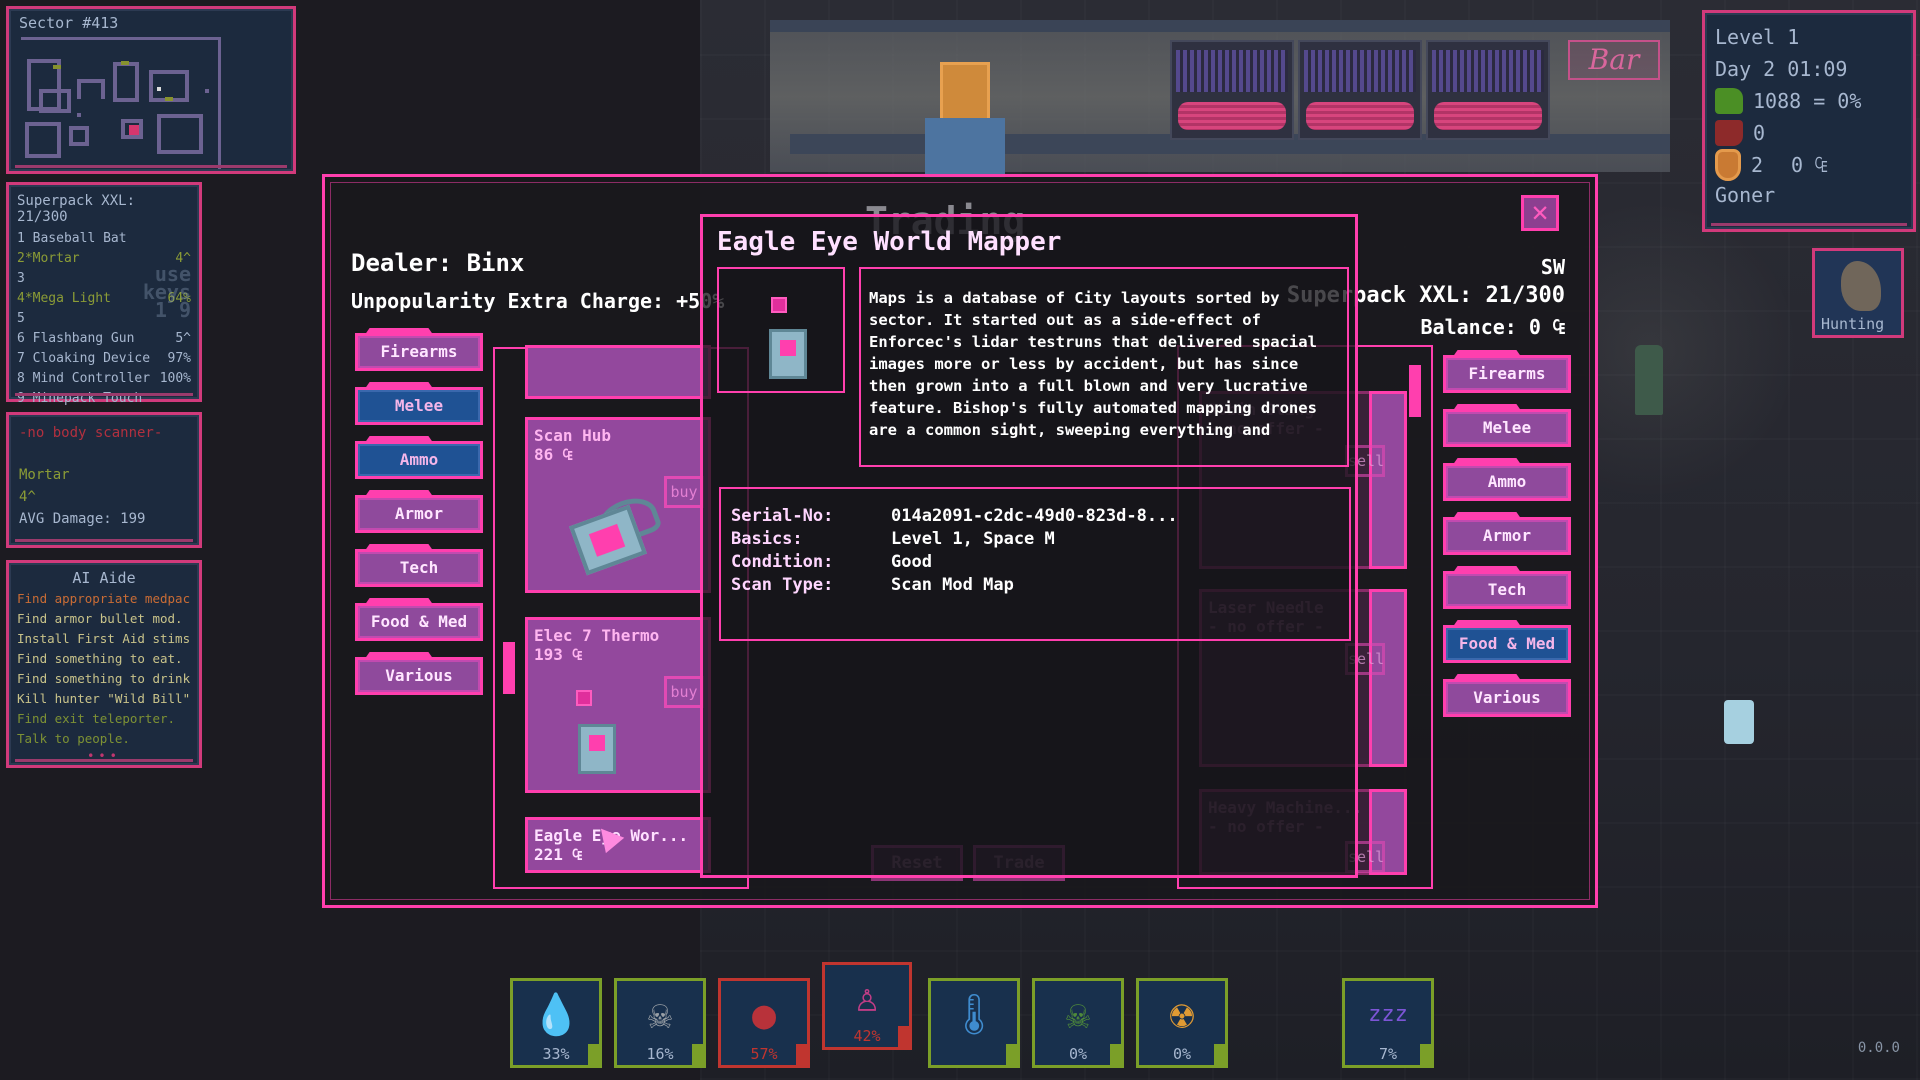  Describe the element at coordinates (509, 668) in the screenshot. I see `dealer-list-scrollbar` at that location.